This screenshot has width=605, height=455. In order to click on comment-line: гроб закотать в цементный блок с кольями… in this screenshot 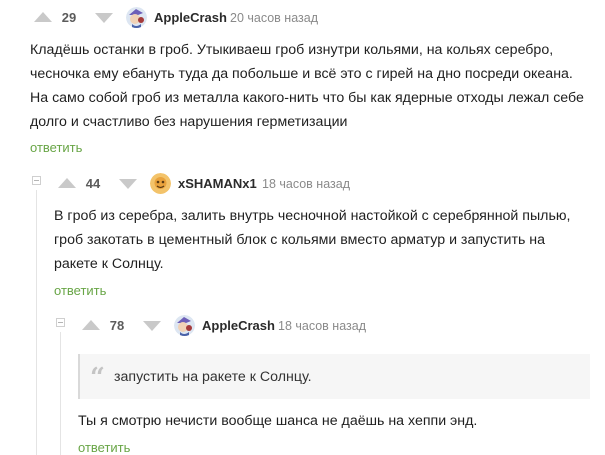, I will do `click(300, 240)`.